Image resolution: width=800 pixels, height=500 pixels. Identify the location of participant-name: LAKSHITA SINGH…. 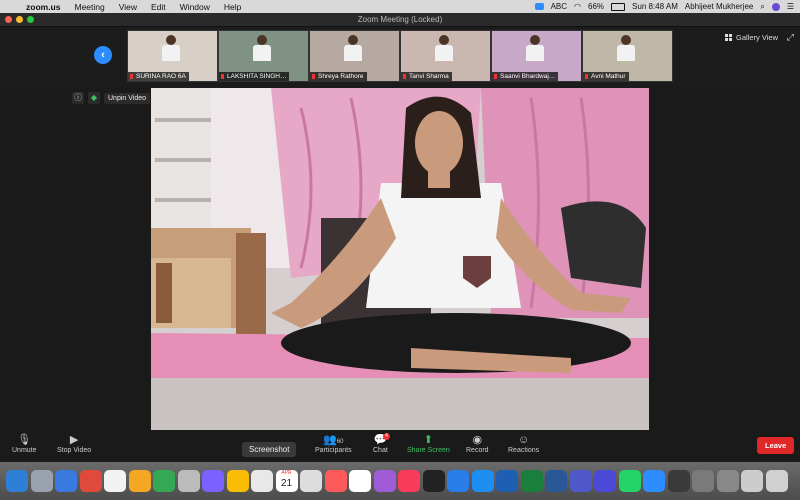
(254, 76).